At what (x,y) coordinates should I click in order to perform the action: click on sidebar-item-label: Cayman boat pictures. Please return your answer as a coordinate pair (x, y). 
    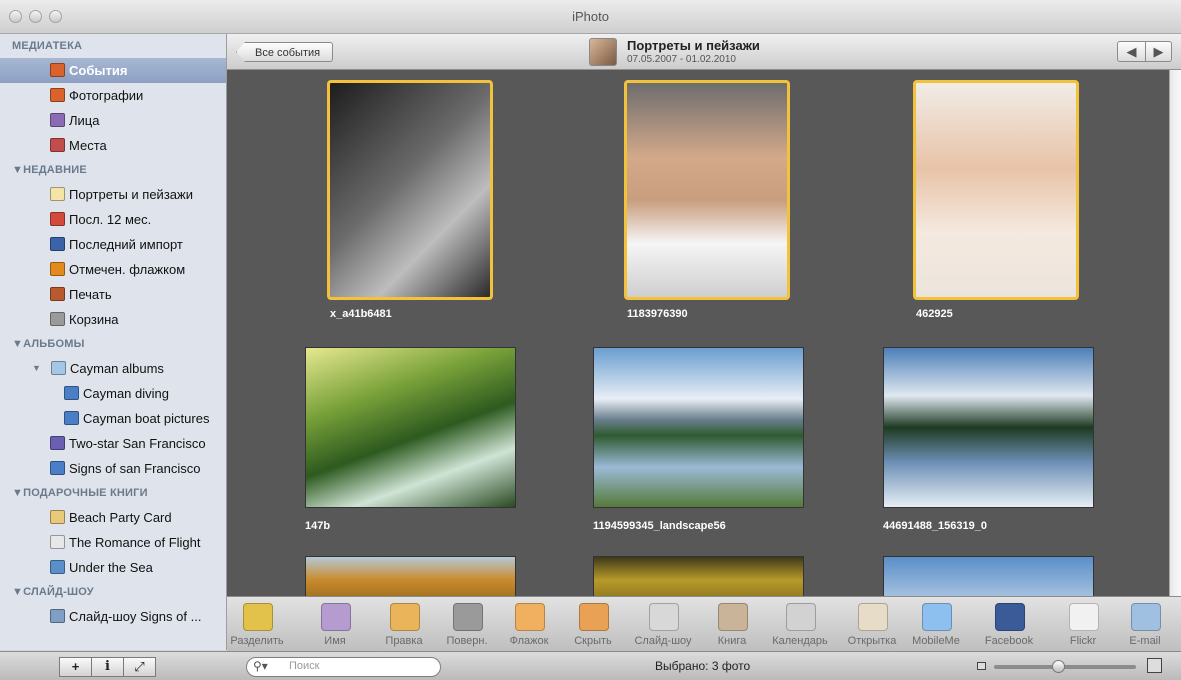
    Looking at the image, I should click on (146, 418).